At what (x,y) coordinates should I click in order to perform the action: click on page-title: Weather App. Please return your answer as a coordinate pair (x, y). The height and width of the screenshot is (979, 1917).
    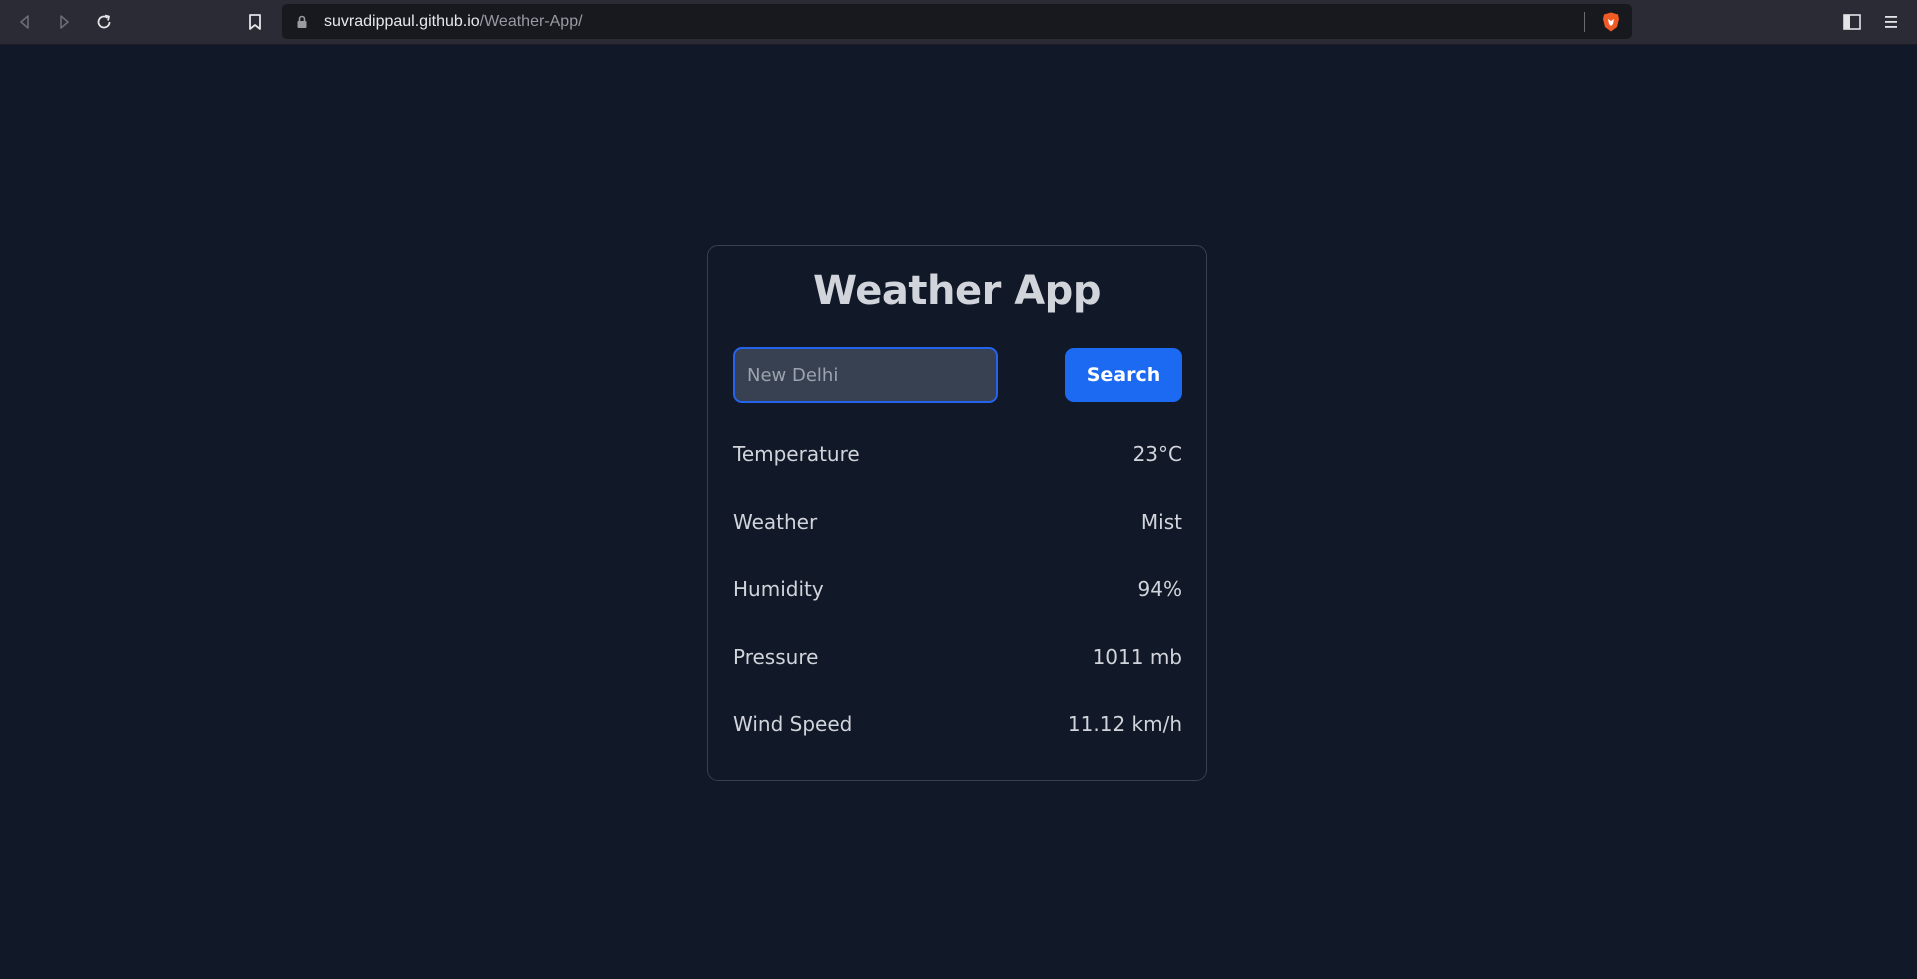
    Looking at the image, I should click on (957, 291).